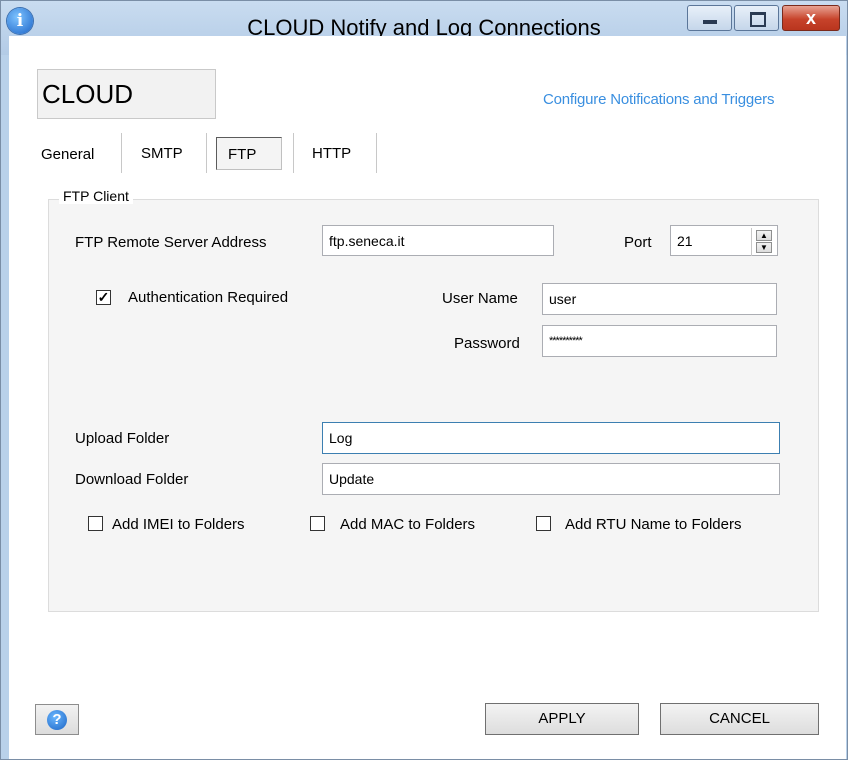  What do you see at coordinates (331, 153) in the screenshot?
I see `tab-http: HTTP` at bounding box center [331, 153].